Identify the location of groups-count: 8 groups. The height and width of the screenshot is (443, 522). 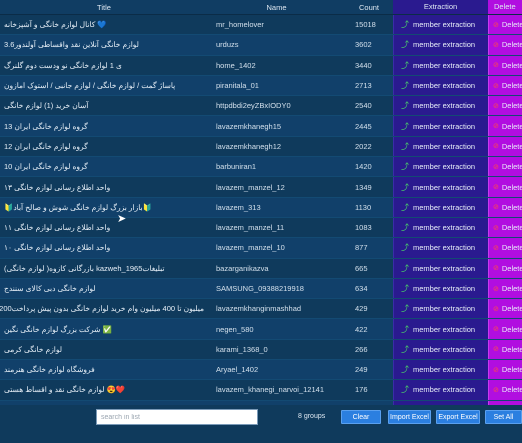
(312, 416).